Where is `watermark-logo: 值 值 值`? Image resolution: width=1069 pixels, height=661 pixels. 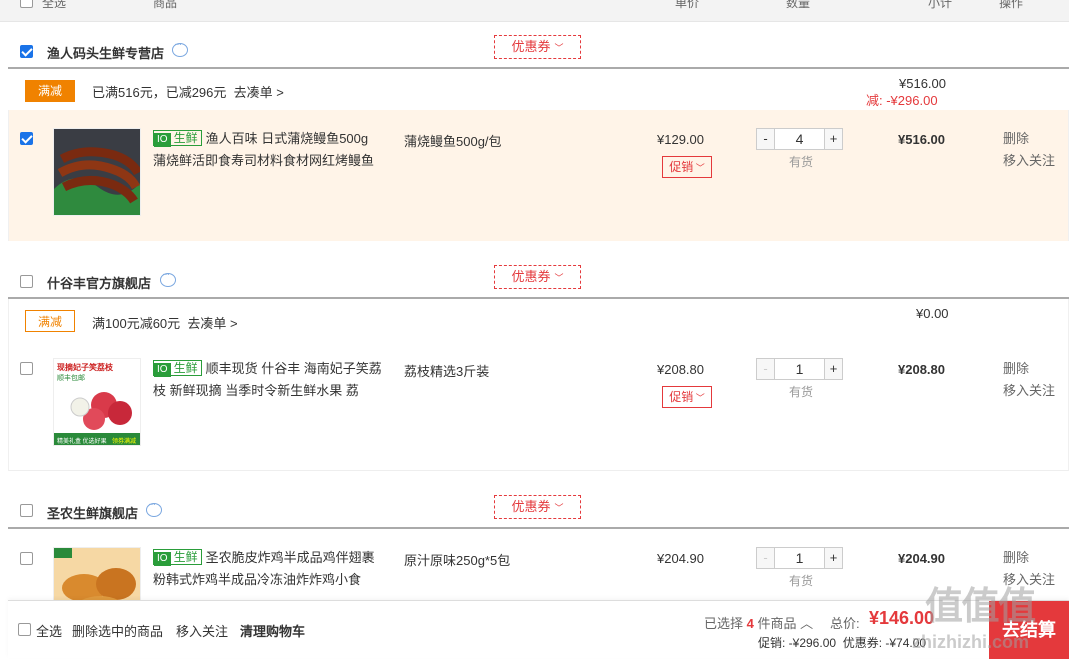 watermark-logo: 值 值 值 is located at coordinates (980, 607).